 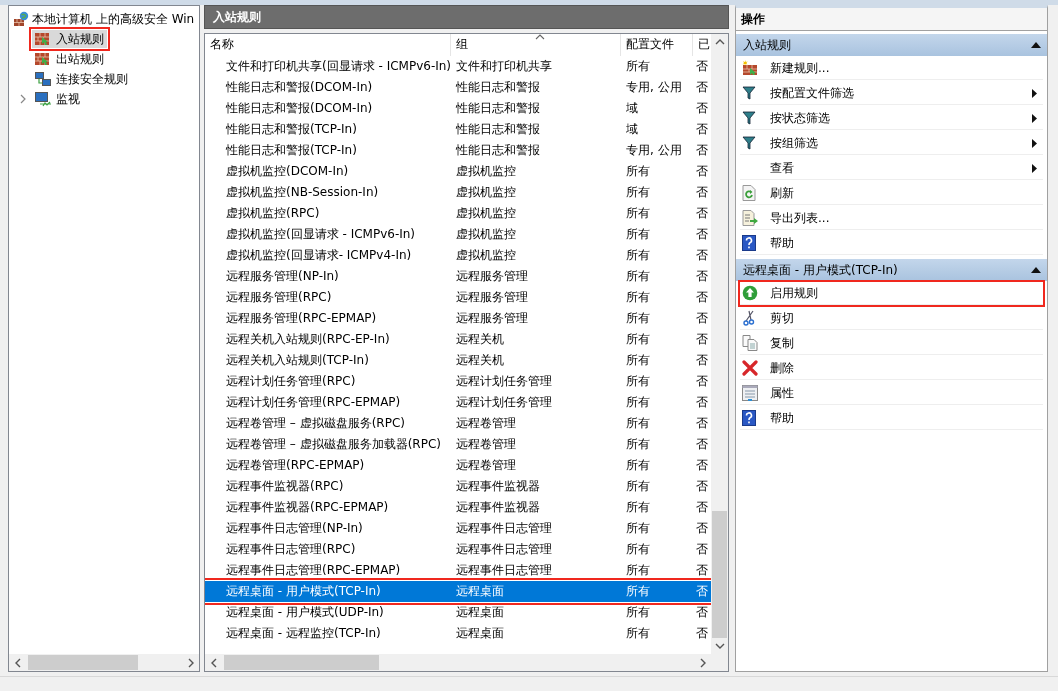 I want to click on rule-row: 远程事件监视器(RPC) 远程事件监视器 所有 否, so click(x=458, y=486).